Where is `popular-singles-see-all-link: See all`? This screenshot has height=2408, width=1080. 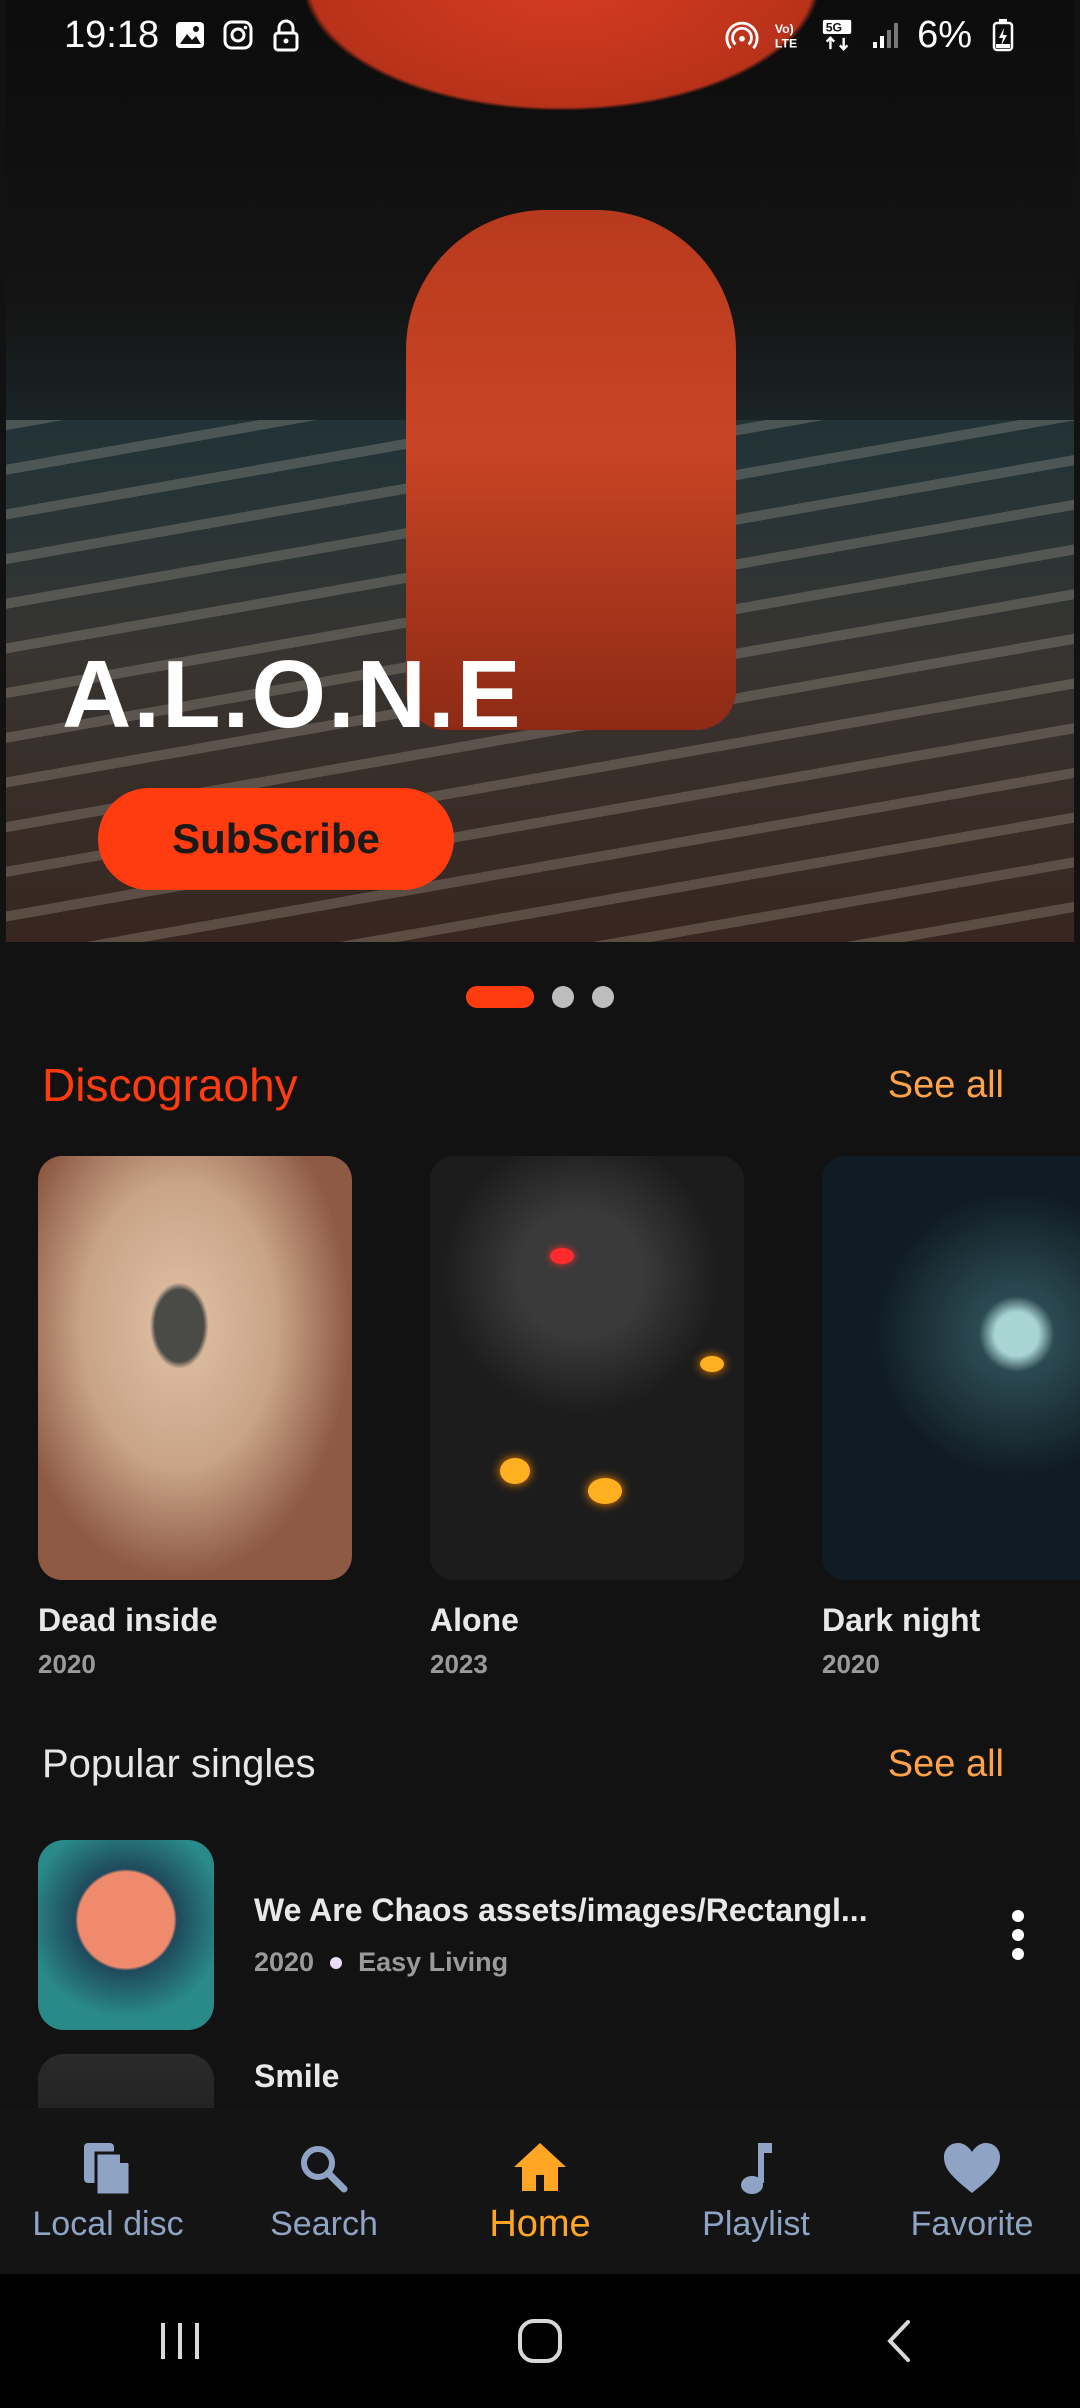 popular-singles-see-all-link: See all is located at coordinates (946, 1764).